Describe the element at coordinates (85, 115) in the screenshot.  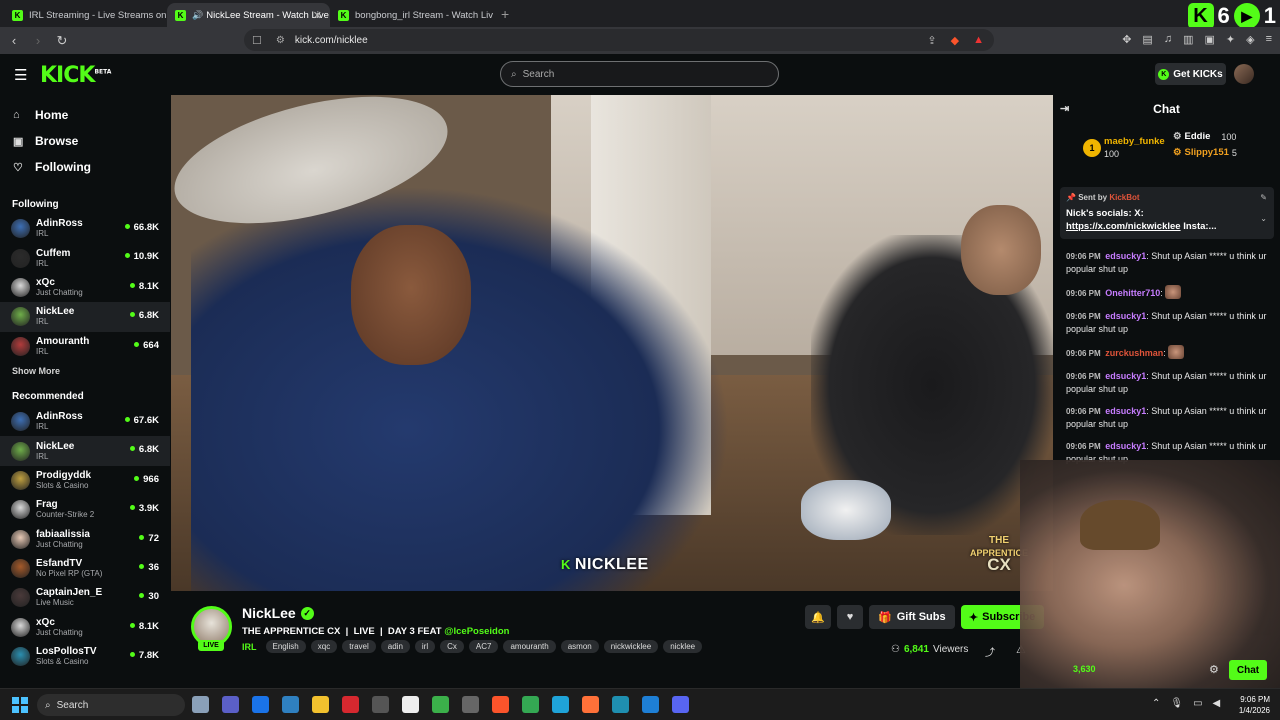
I see `nav-home: ⌂ Home` at that location.